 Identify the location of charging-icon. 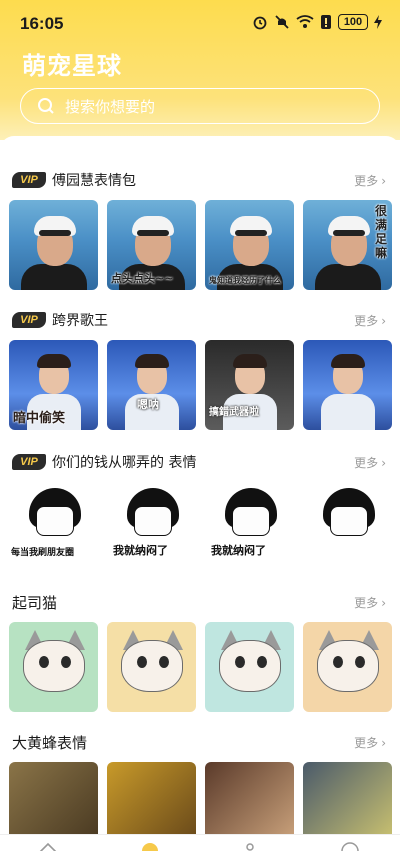
(378, 22).